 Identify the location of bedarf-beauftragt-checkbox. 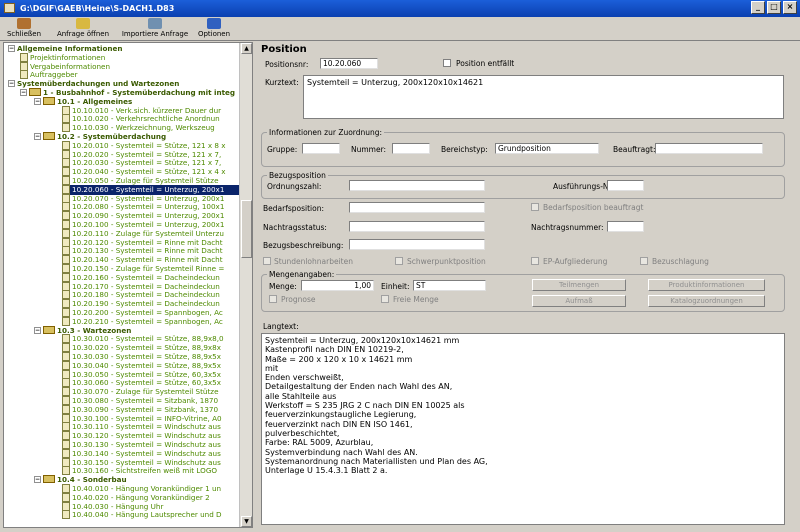
(535, 207).